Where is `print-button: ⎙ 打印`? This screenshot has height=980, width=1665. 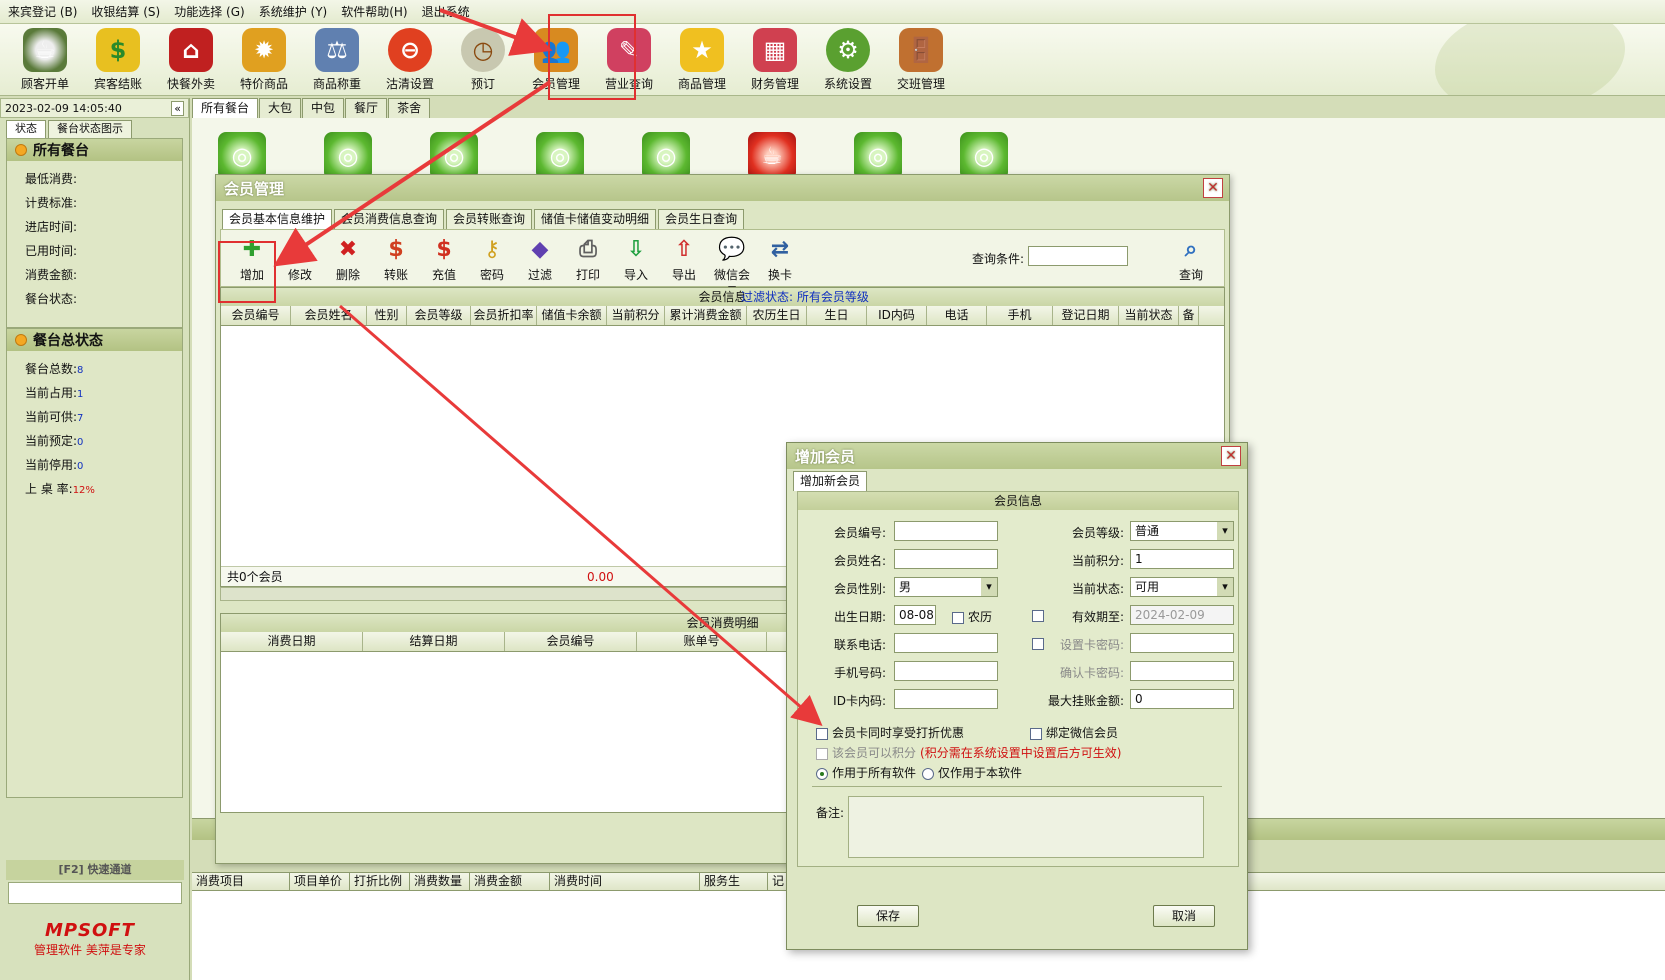
print-button: ⎙ 打印 is located at coordinates (588, 258).